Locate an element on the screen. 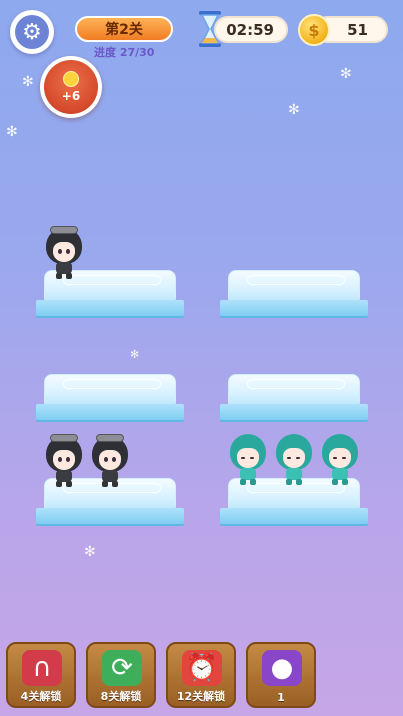 This screenshot has width=403, height=716. alarm-clock-icon: ⏰ is located at coordinates (202, 668).